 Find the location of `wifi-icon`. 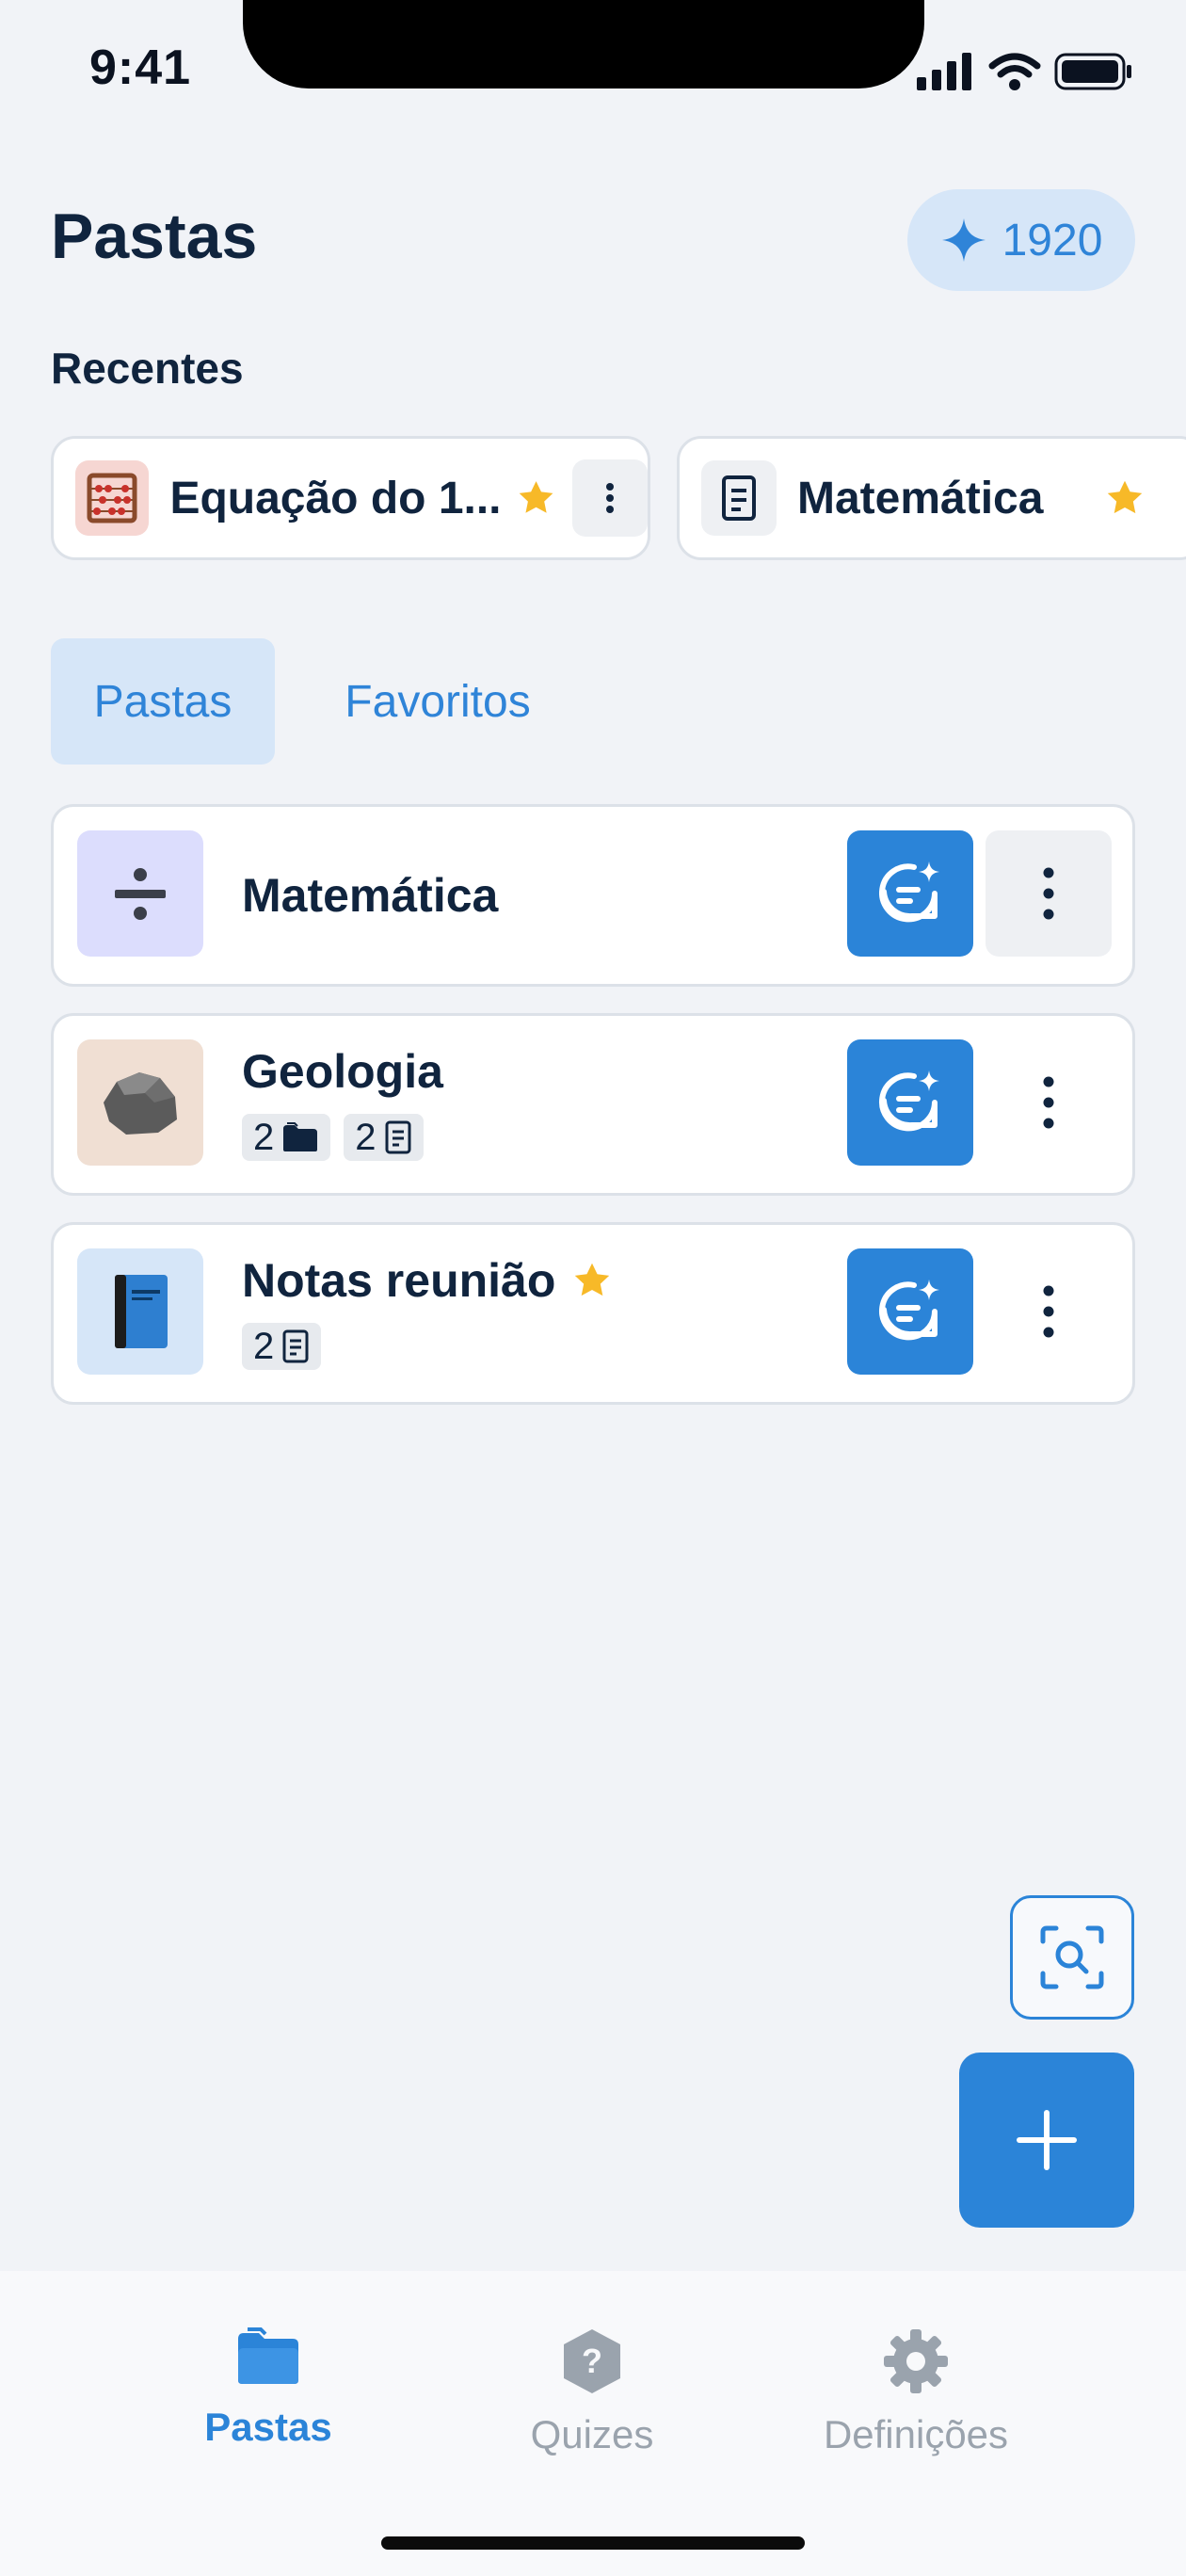

wifi-icon is located at coordinates (1015, 71).